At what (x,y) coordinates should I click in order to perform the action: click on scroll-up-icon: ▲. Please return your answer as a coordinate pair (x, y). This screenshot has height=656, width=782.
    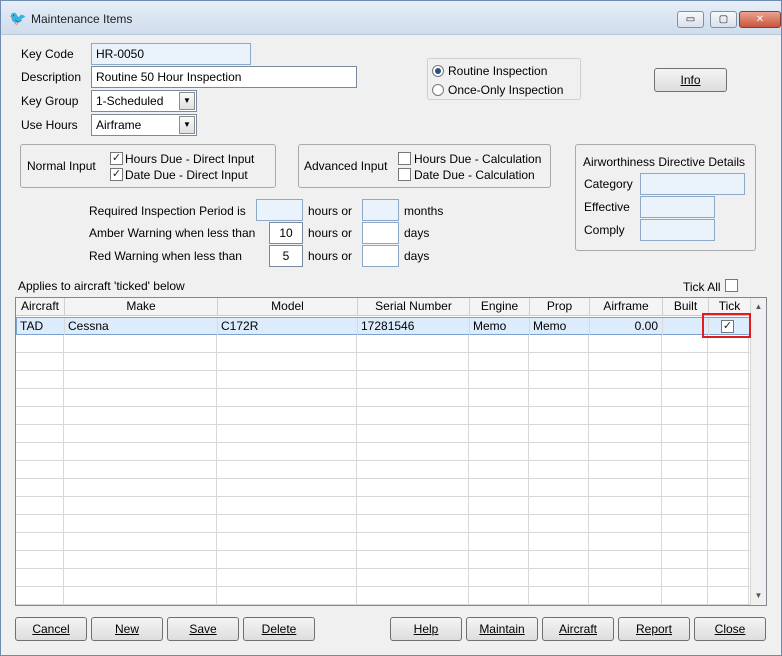
    Looking at the image, I should click on (758, 307).